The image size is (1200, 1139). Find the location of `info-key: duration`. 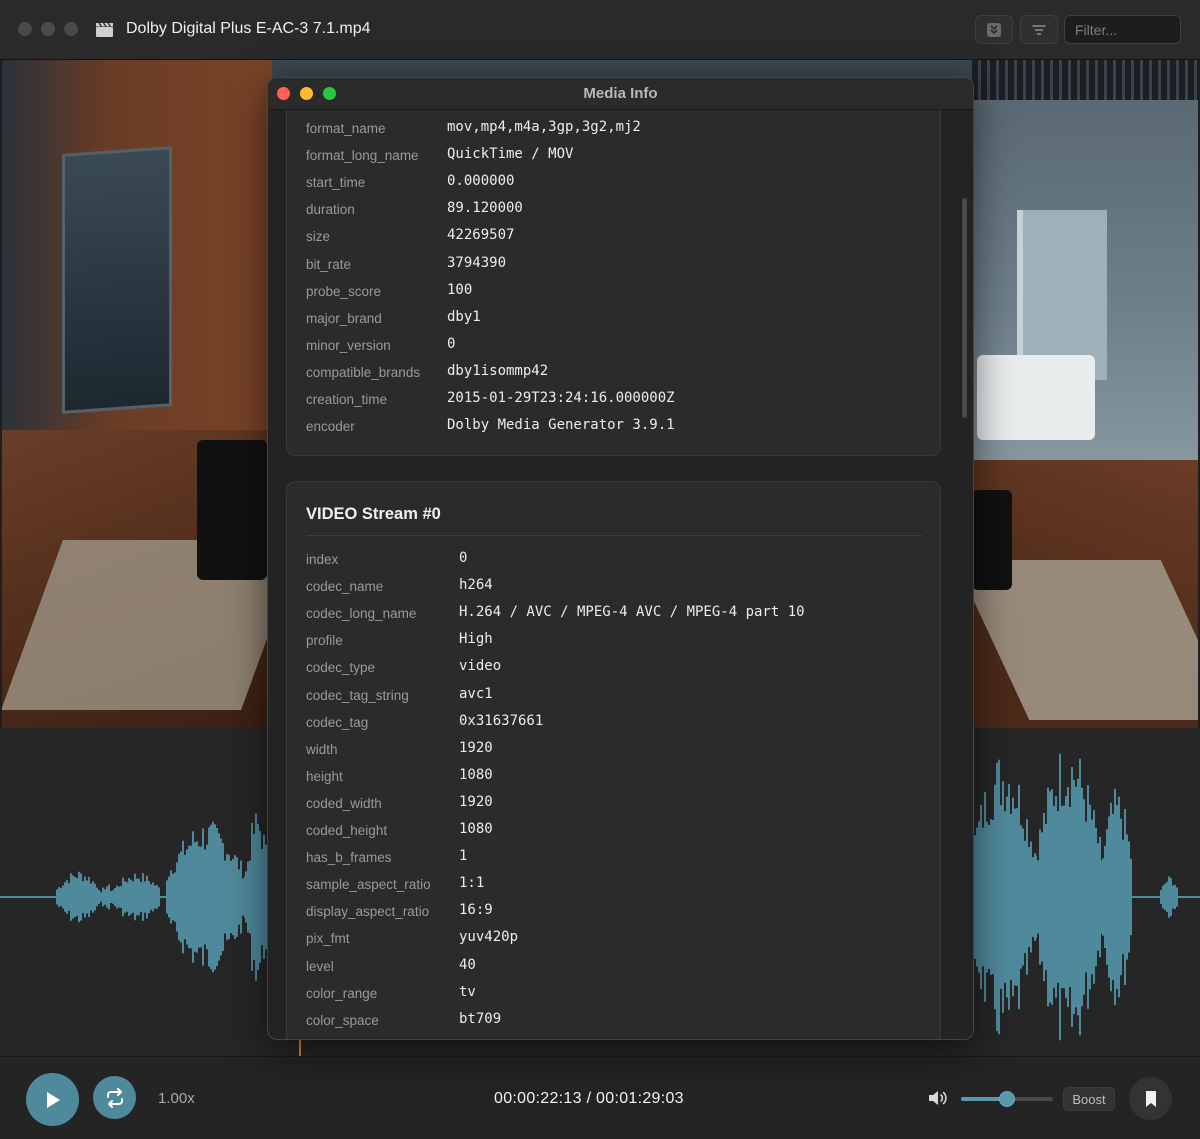

info-key: duration is located at coordinates (330, 210).